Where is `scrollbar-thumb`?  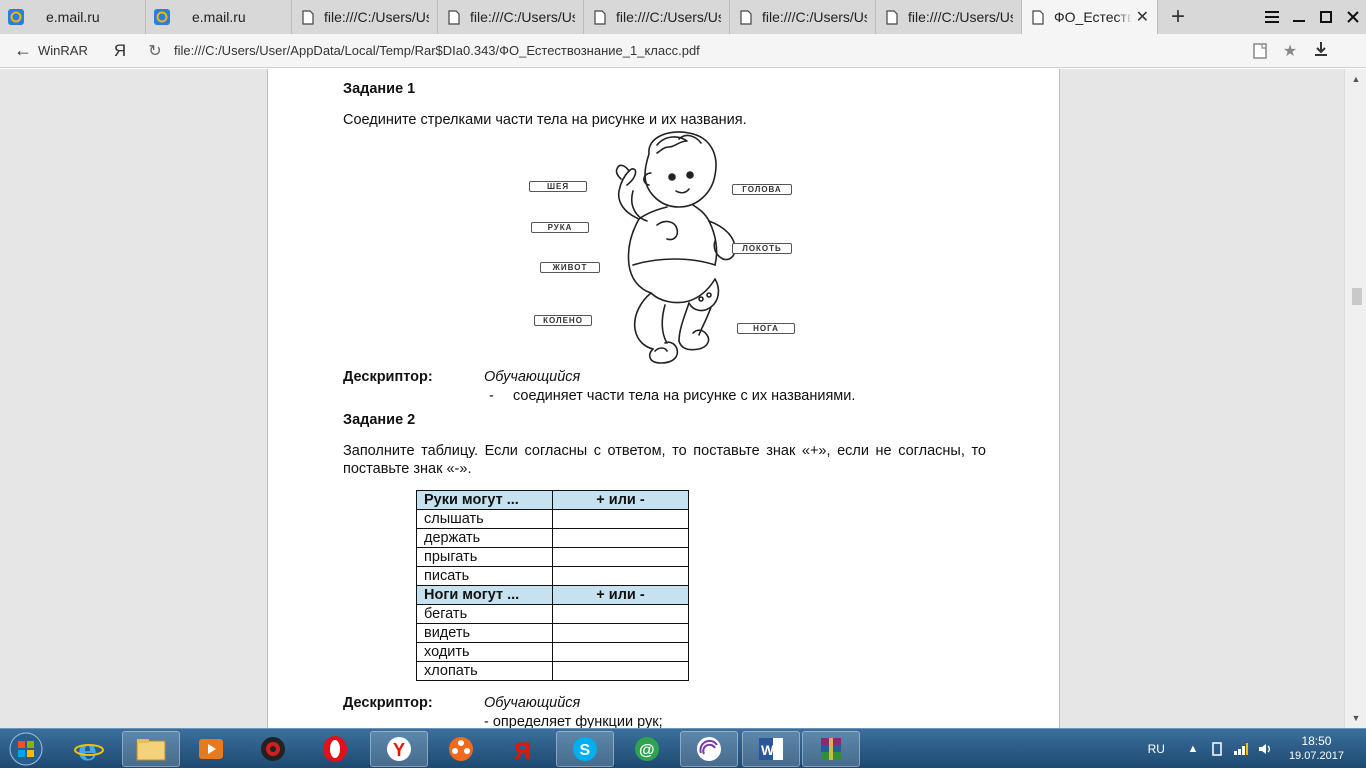
scrollbar-thumb is located at coordinates (1357, 296).